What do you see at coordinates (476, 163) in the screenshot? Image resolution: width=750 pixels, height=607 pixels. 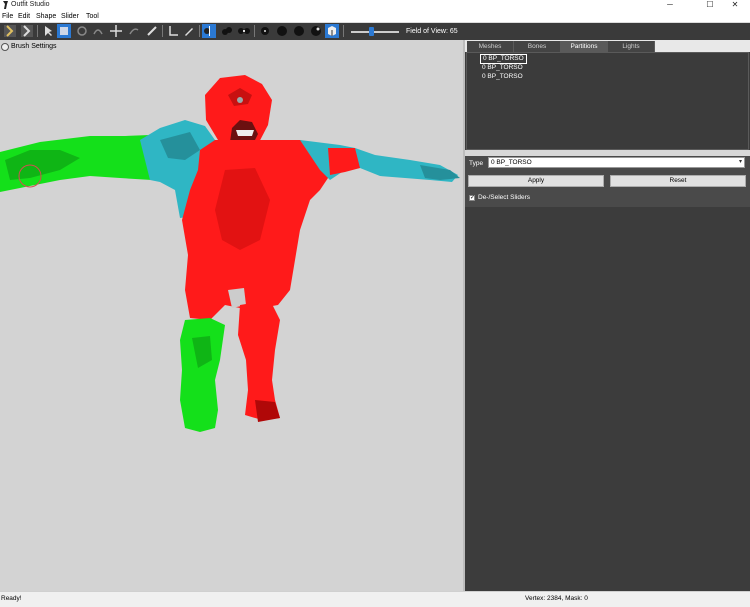 I see `type-label: Type` at bounding box center [476, 163].